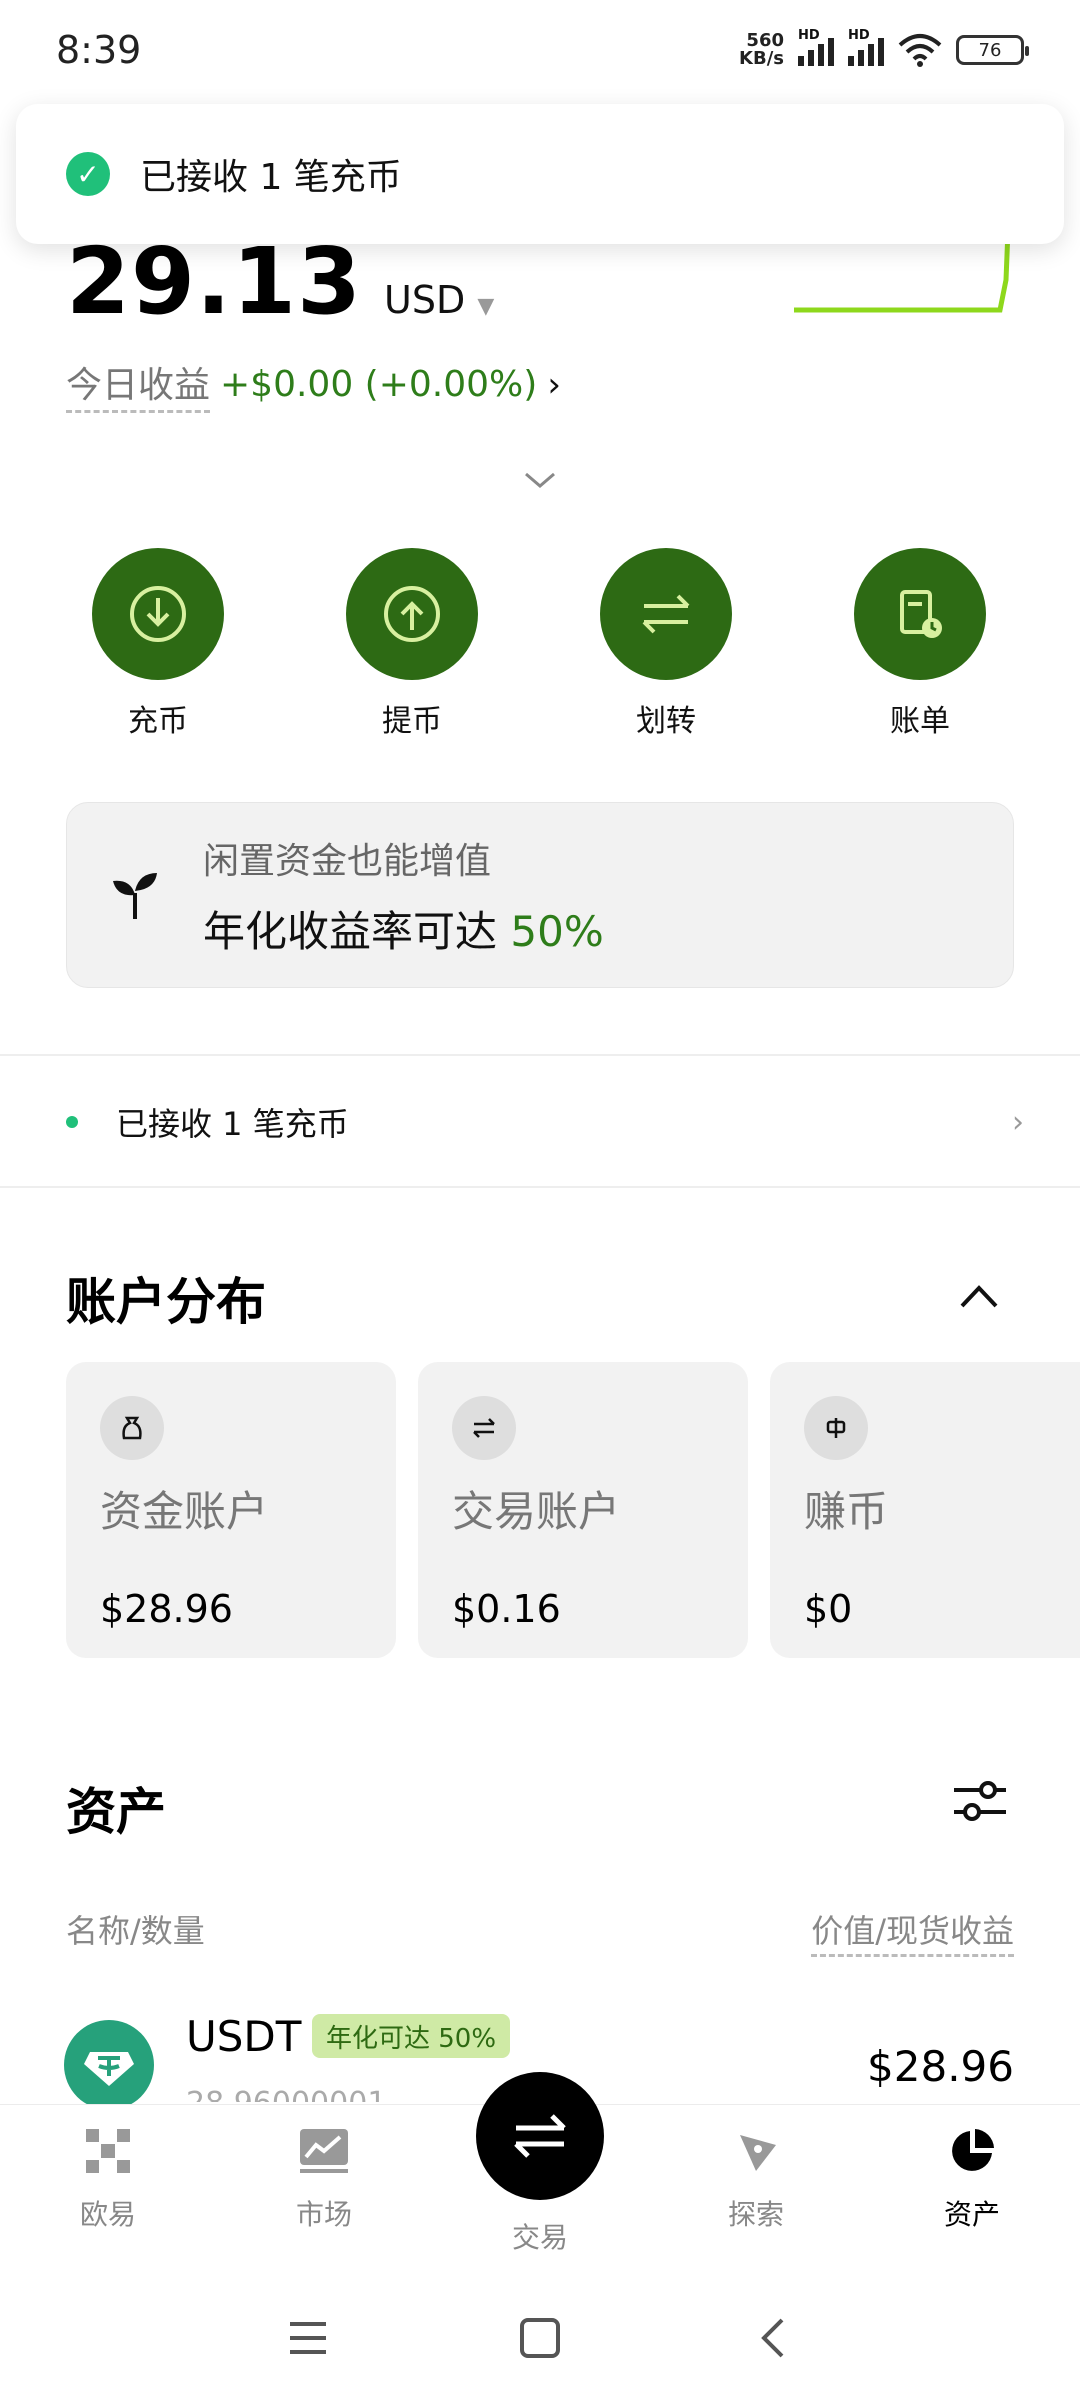 This screenshot has height=2400, width=1080. I want to click on notice-text: 已接收 1 笔充币, so click(232, 1124).